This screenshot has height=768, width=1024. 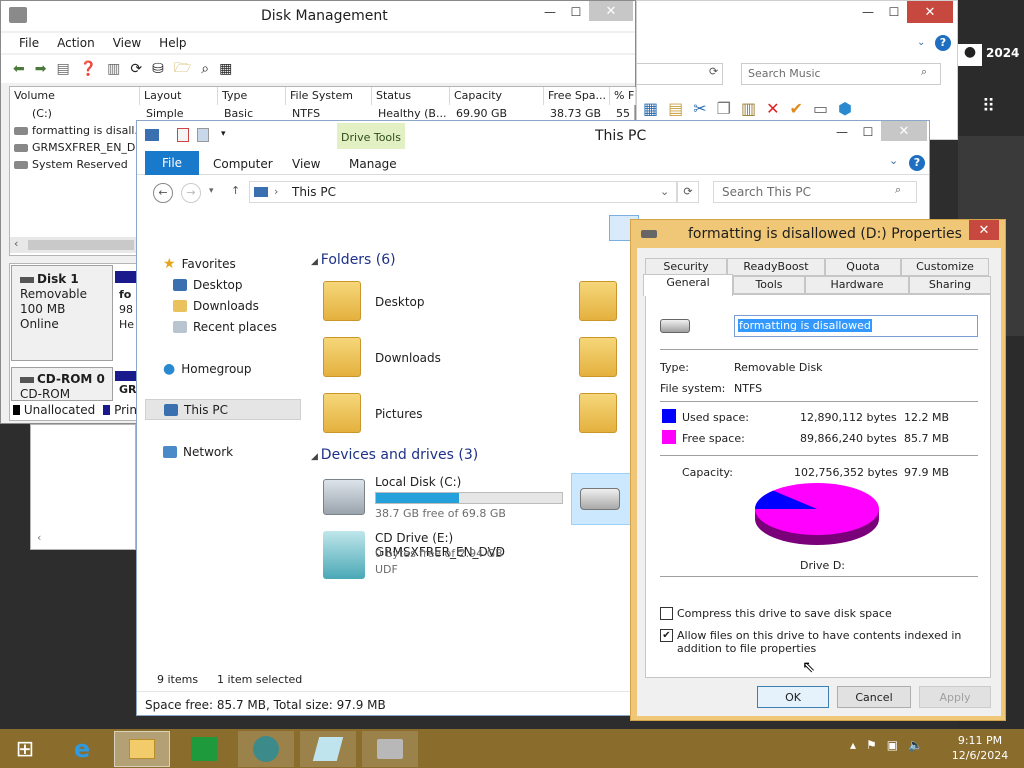 What do you see at coordinates (29, 43) in the screenshot?
I see `menu-file: File` at bounding box center [29, 43].